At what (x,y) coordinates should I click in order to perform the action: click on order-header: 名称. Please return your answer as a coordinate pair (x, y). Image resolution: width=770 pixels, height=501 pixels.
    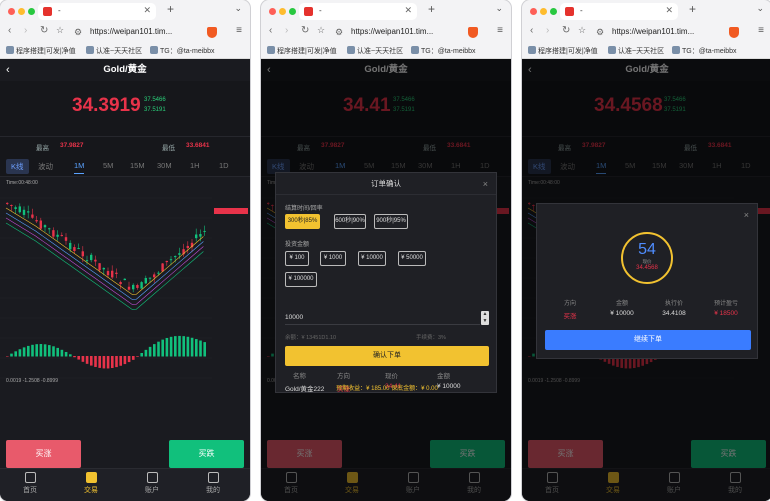
    Looking at the image, I should click on (299, 376).